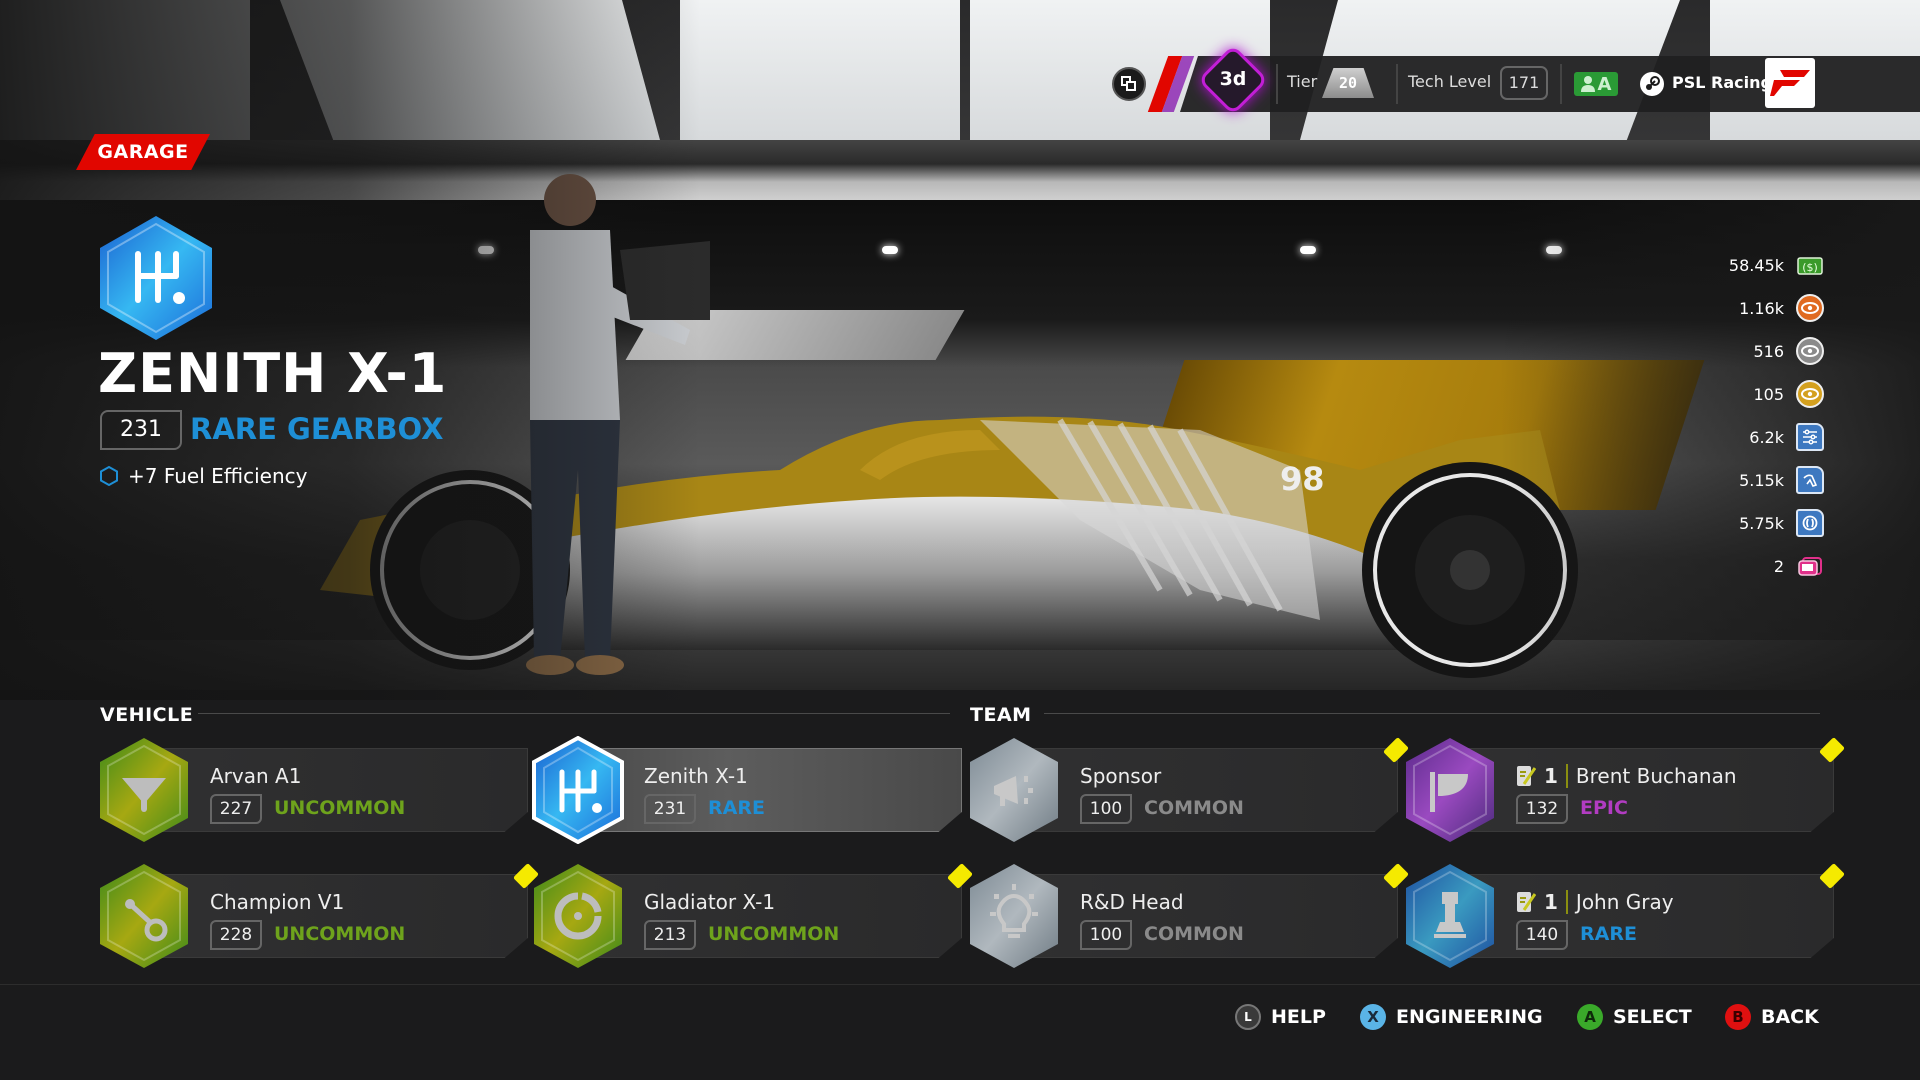 The width and height of the screenshot is (1920, 1080). I want to click on tyre-icon, so click(1810, 523).